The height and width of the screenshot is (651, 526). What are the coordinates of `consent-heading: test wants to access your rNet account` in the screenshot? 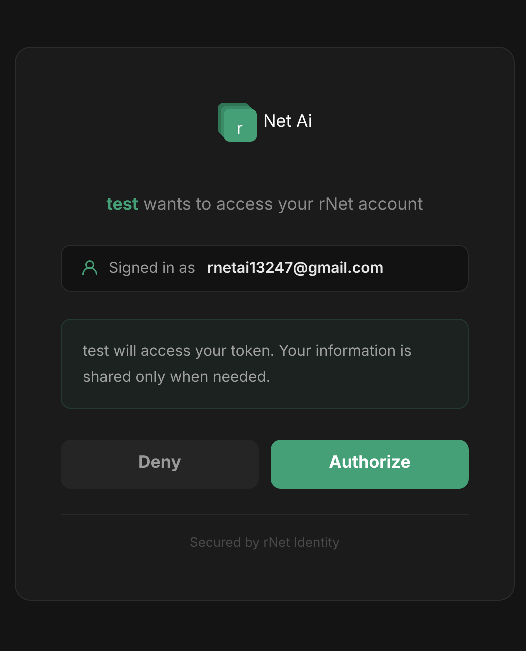 It's located at (265, 205).